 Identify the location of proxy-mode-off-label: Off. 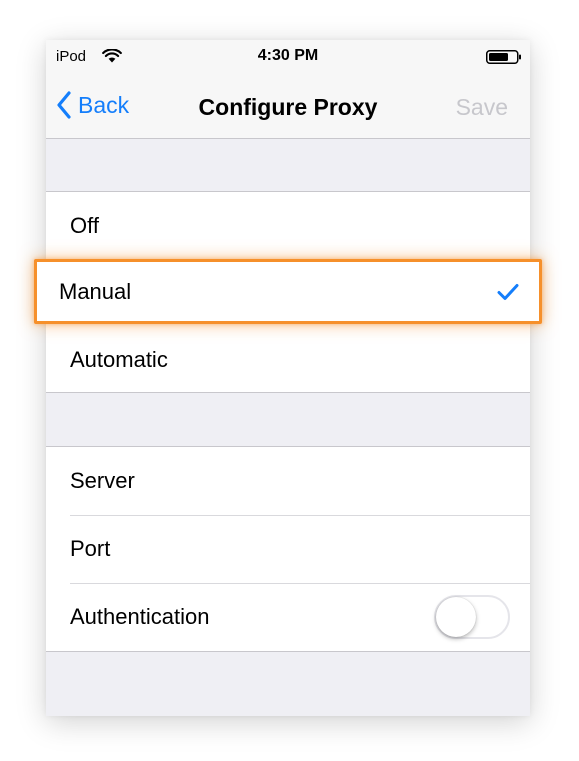
(84, 225).